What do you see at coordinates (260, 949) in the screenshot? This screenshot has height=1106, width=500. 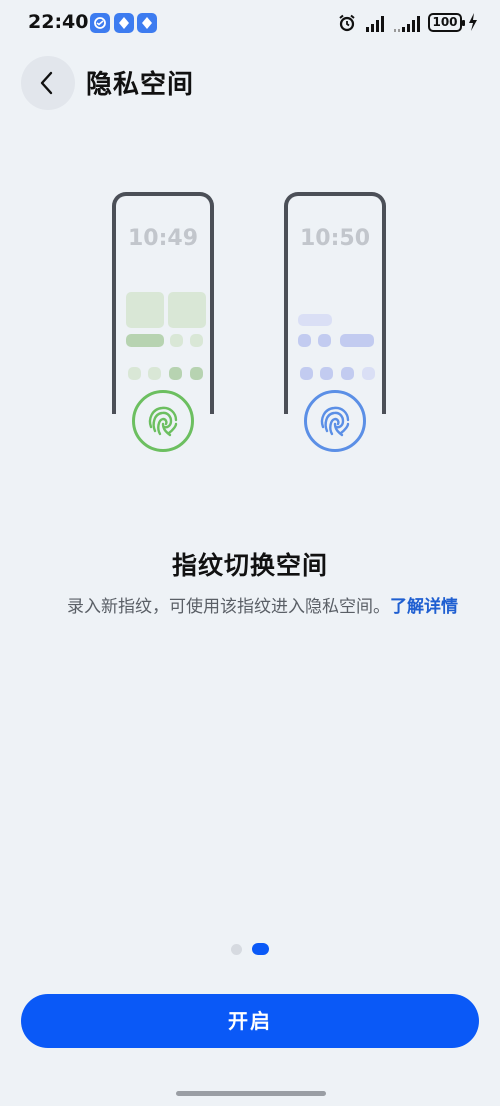 I see `page-dot-2-active` at bounding box center [260, 949].